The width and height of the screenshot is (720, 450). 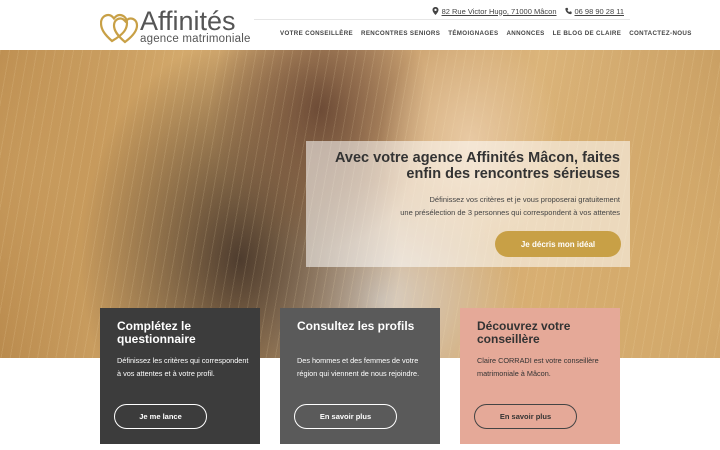 I want to click on describe-ideal-button: Je décris mon idéal, so click(x=558, y=244).